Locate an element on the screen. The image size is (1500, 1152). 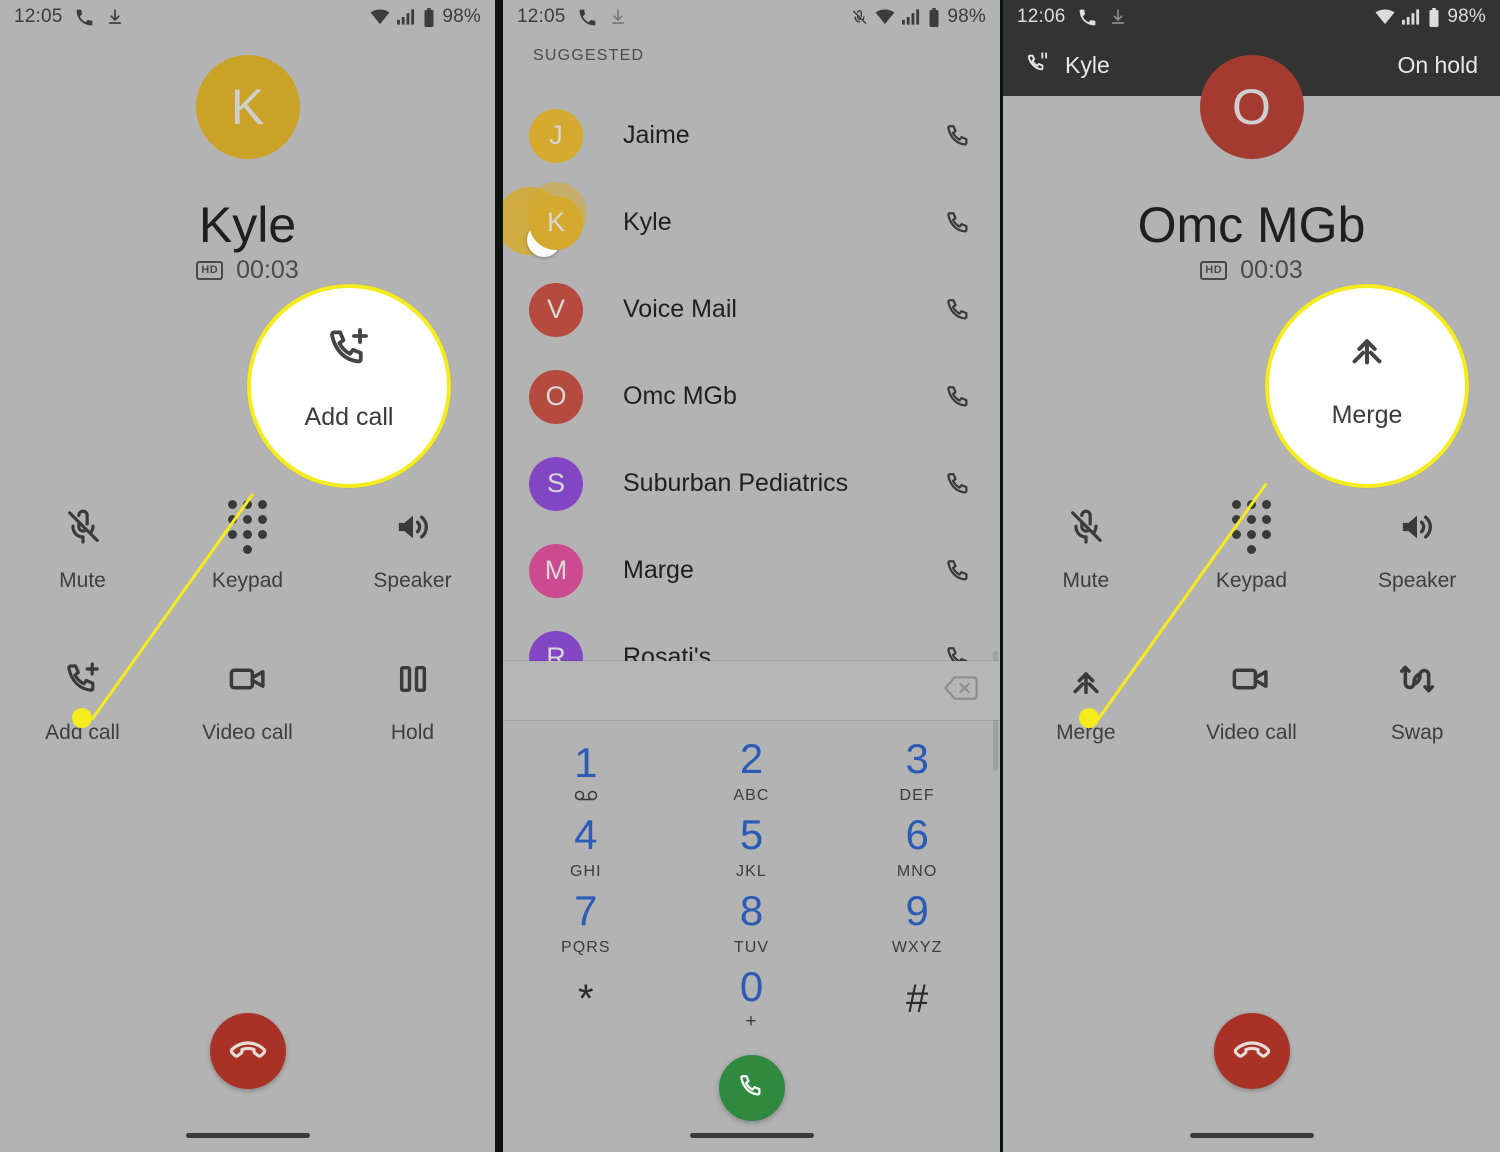
avatar-initial: S is located at coordinates (555, 483).